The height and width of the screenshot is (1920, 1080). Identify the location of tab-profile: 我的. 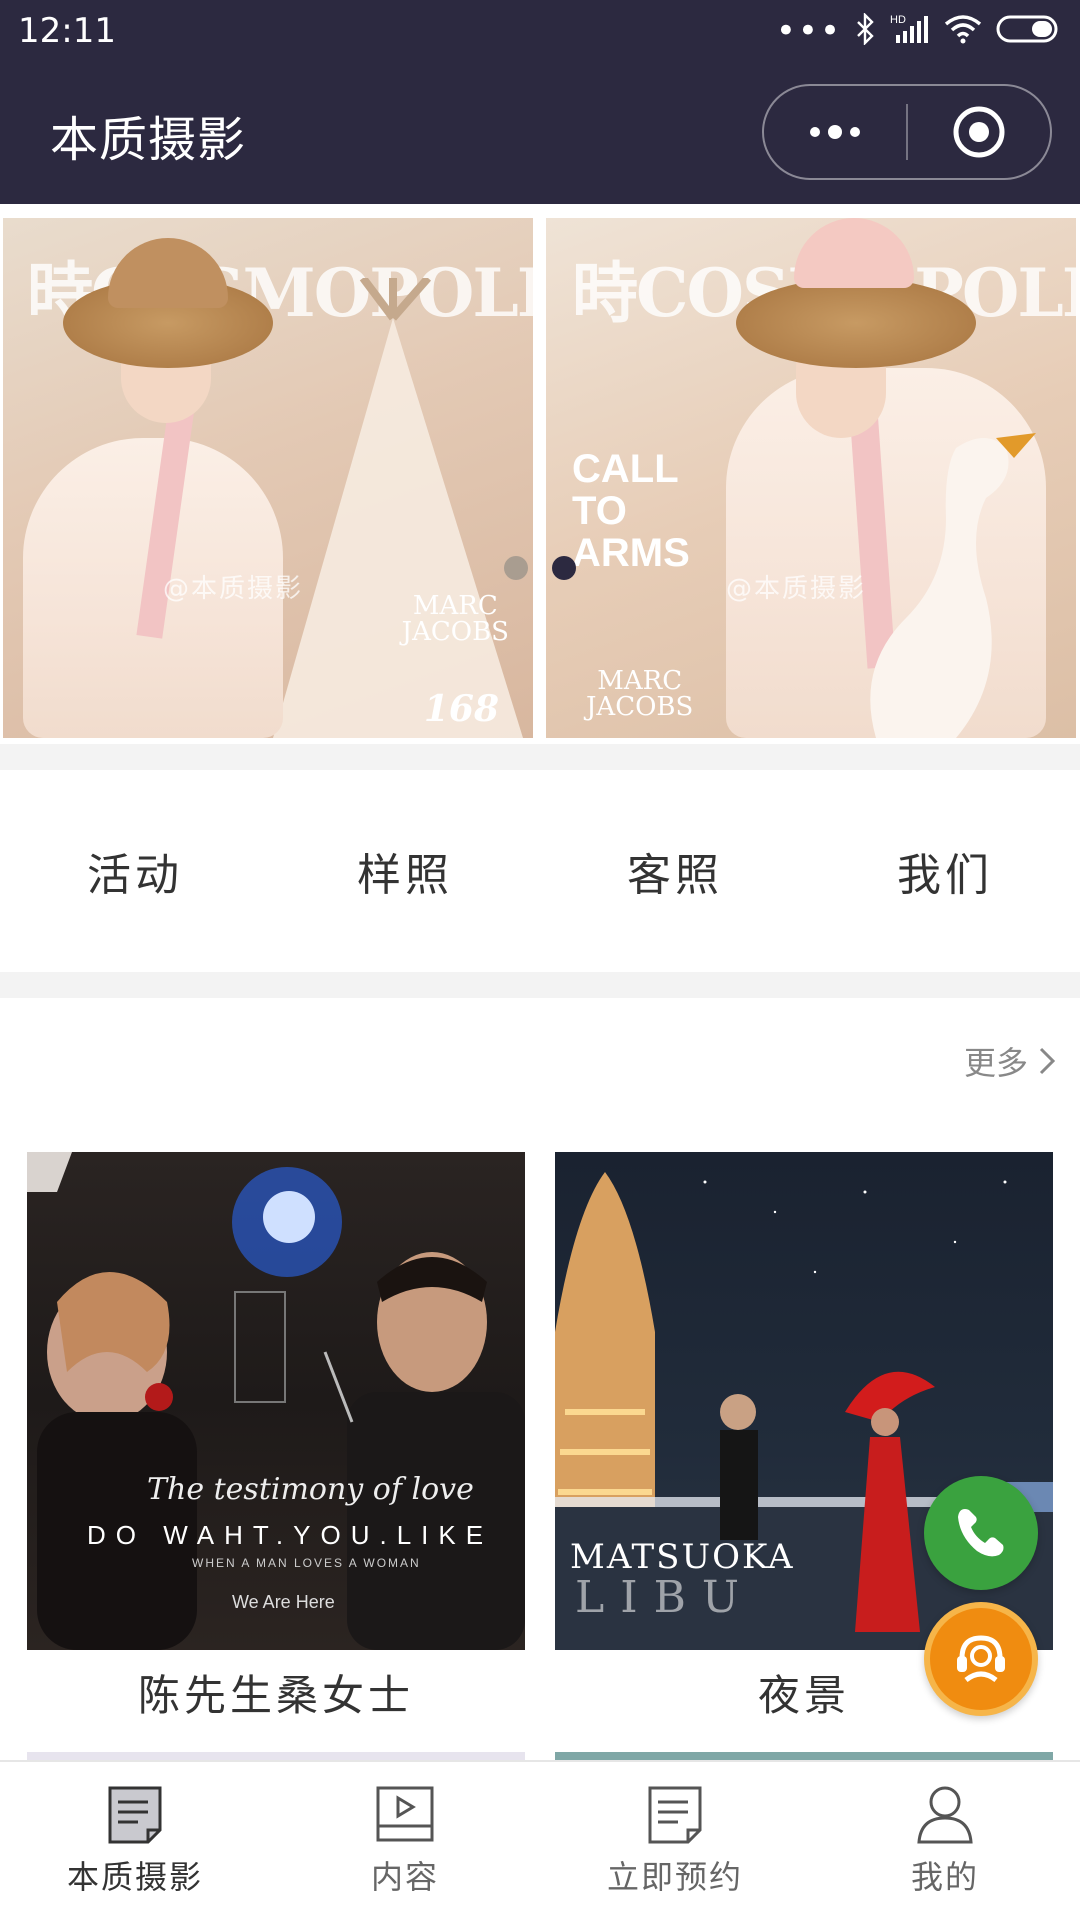
(945, 1841).